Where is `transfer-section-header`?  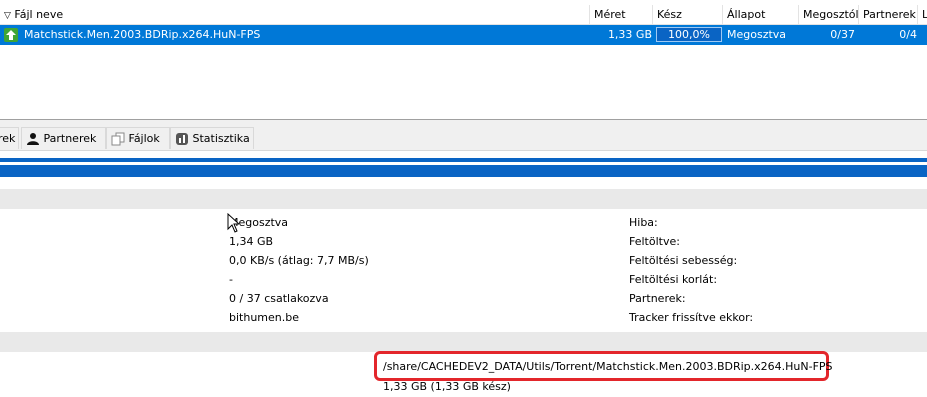 transfer-section-header is located at coordinates (463, 199).